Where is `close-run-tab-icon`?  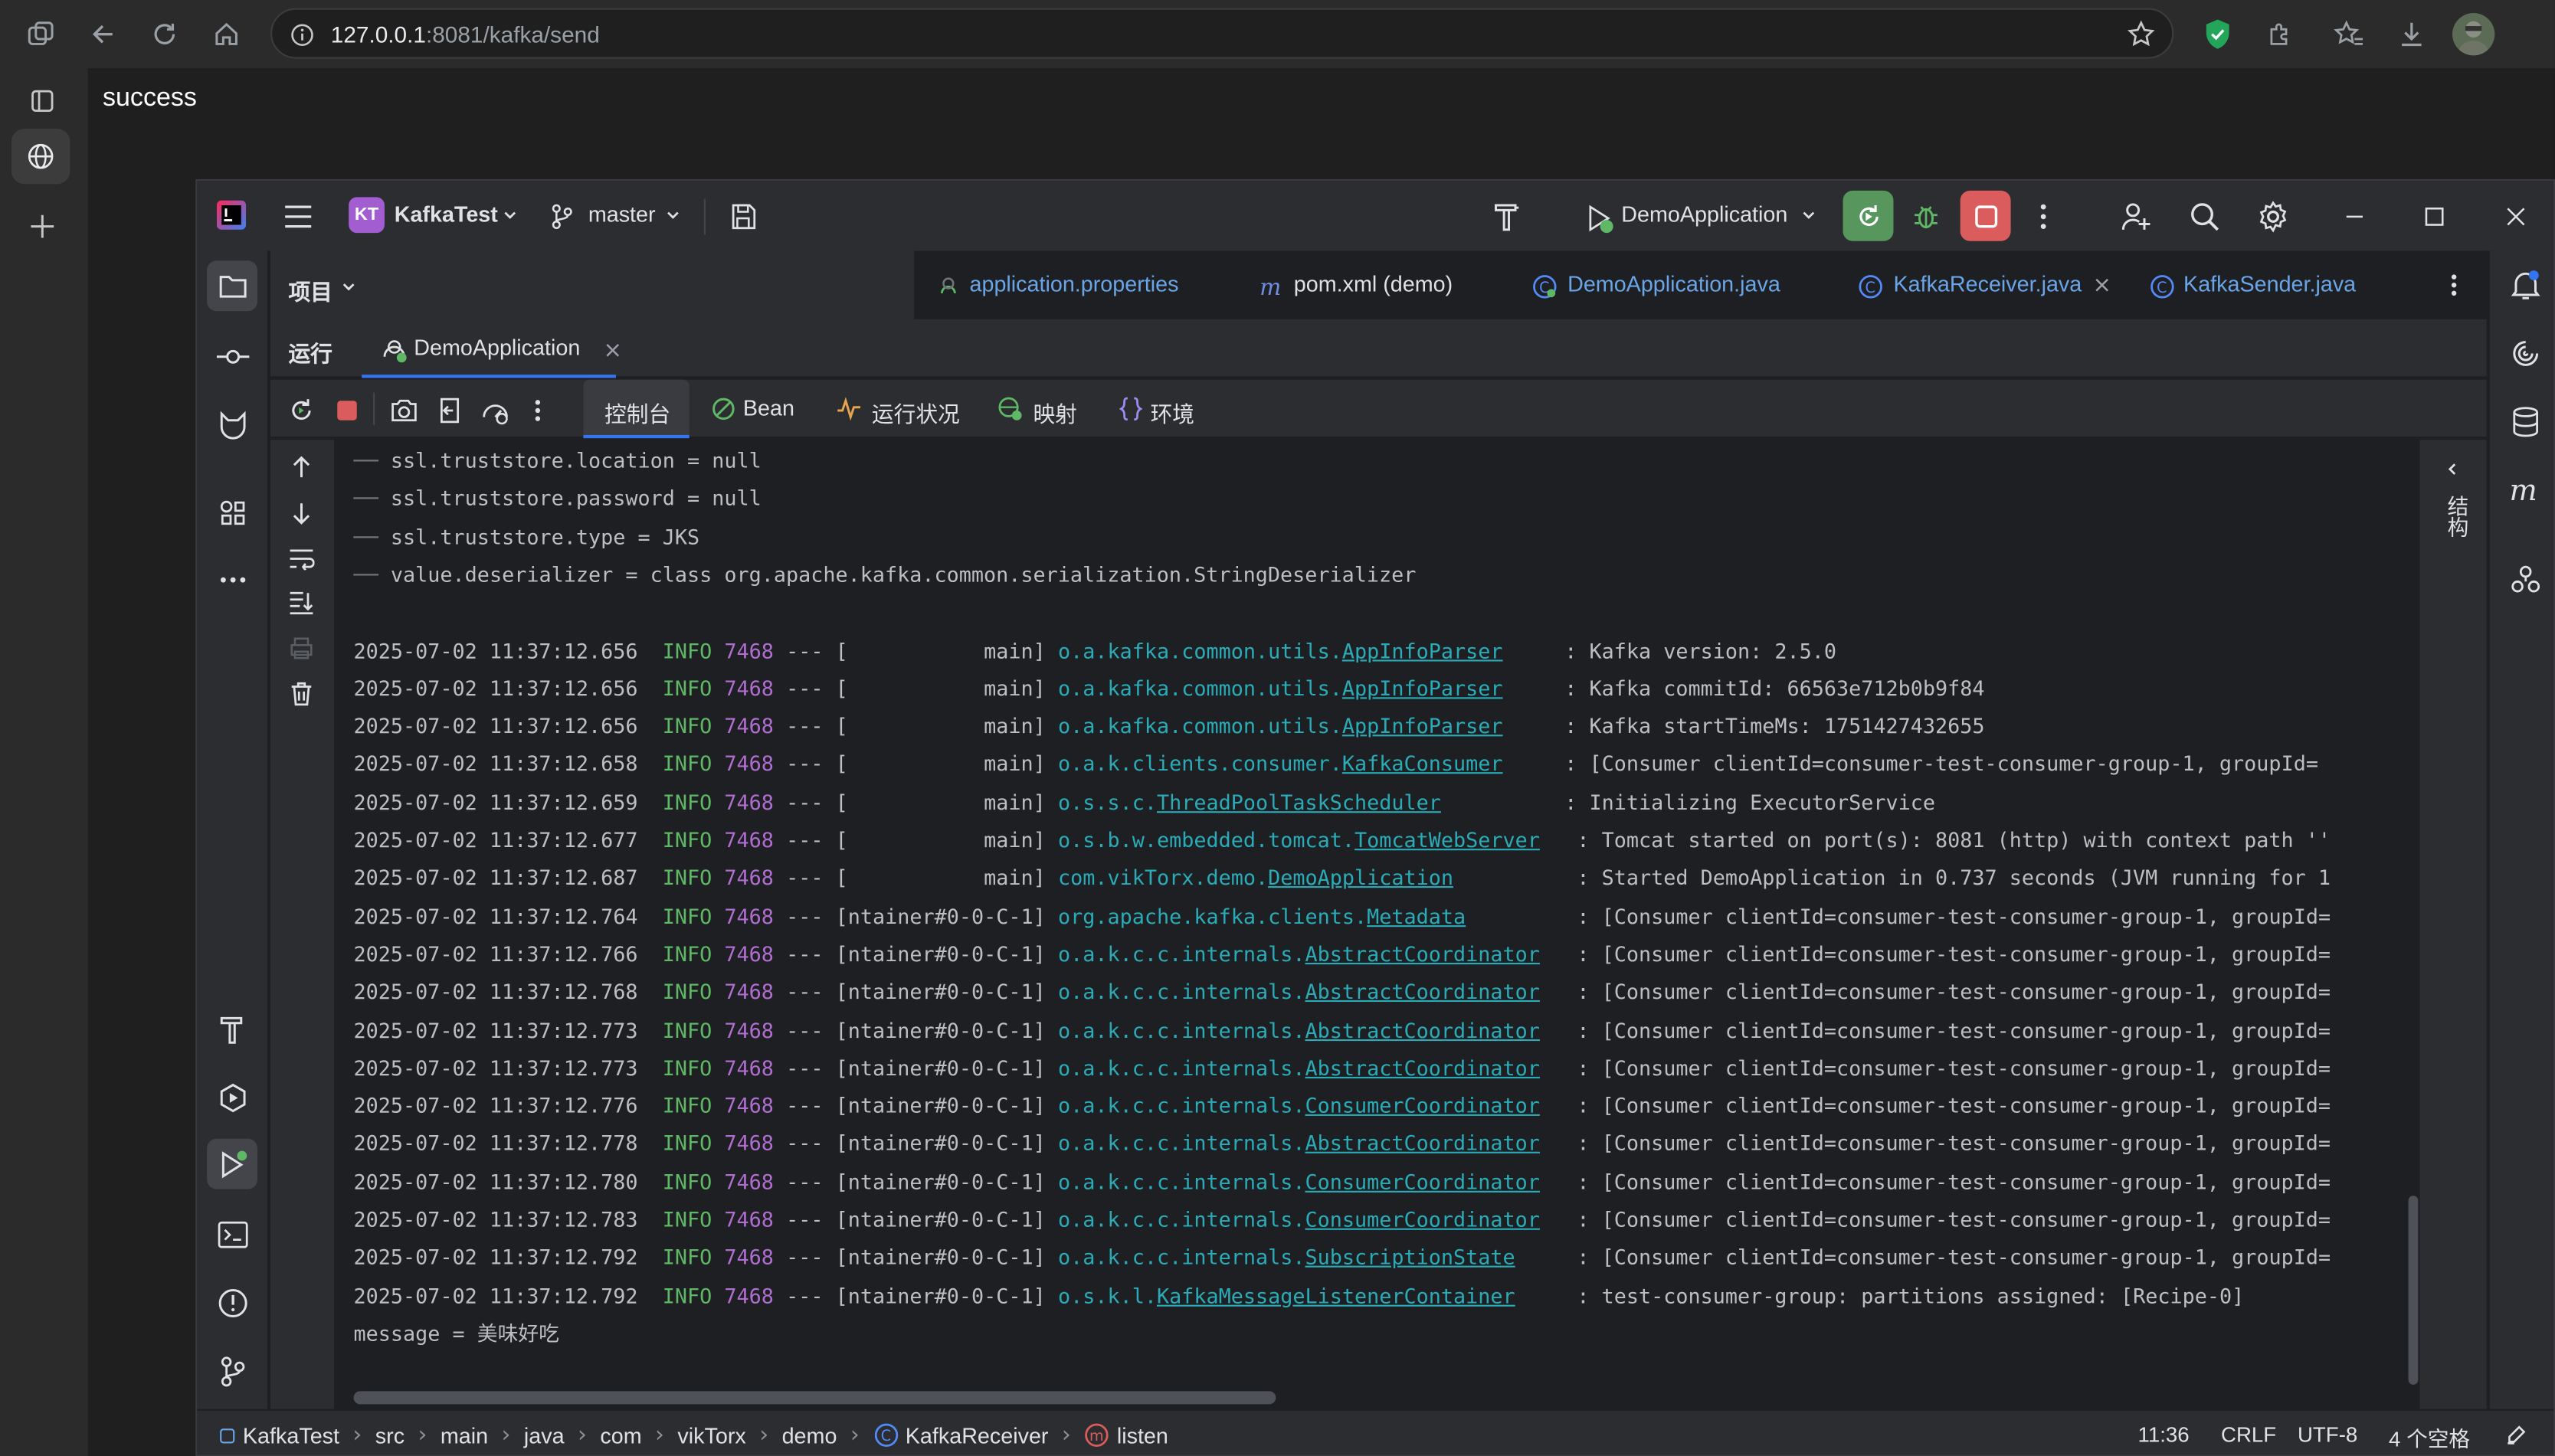
close-run-tab-icon is located at coordinates (613, 351).